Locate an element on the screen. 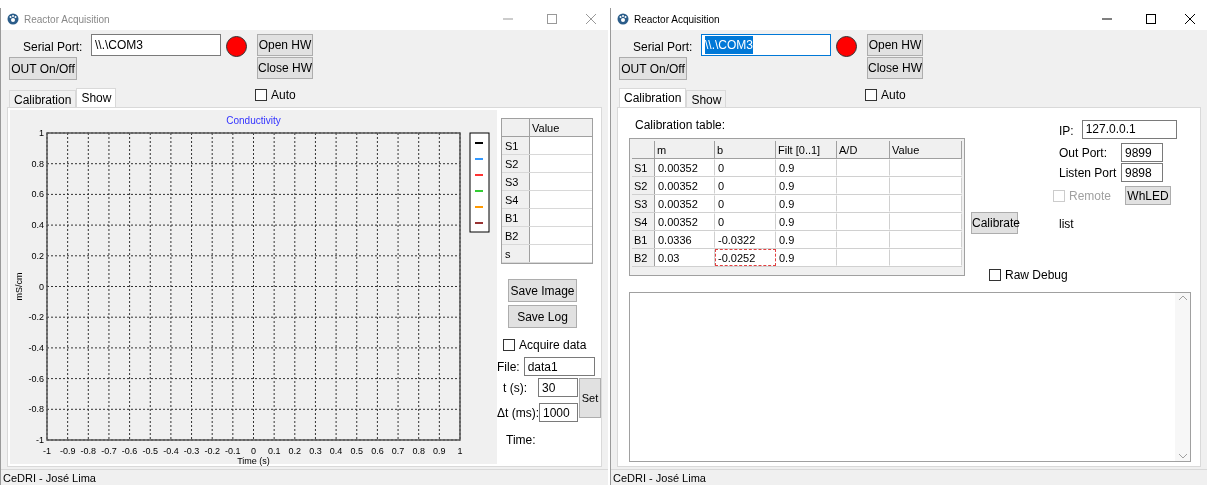 This screenshot has height=485, width=1207. x-tick-label: 0.9 is located at coordinates (439, 451).